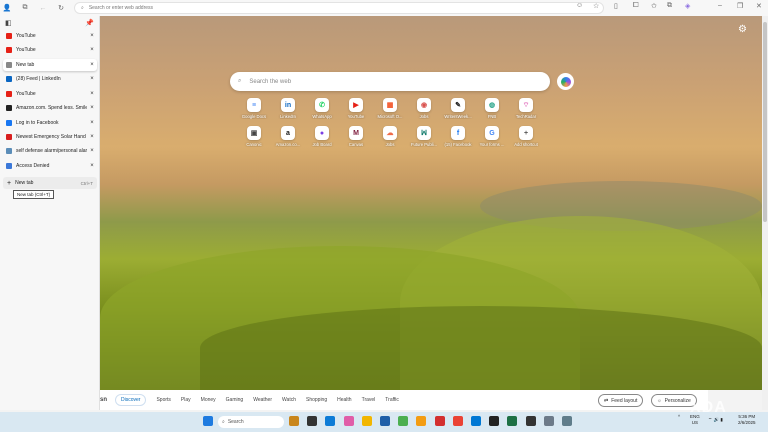 The image size is (768, 432). What do you see at coordinates (356, 144) in the screenshot?
I see `shortcut-label: Canvas` at bounding box center [356, 144].